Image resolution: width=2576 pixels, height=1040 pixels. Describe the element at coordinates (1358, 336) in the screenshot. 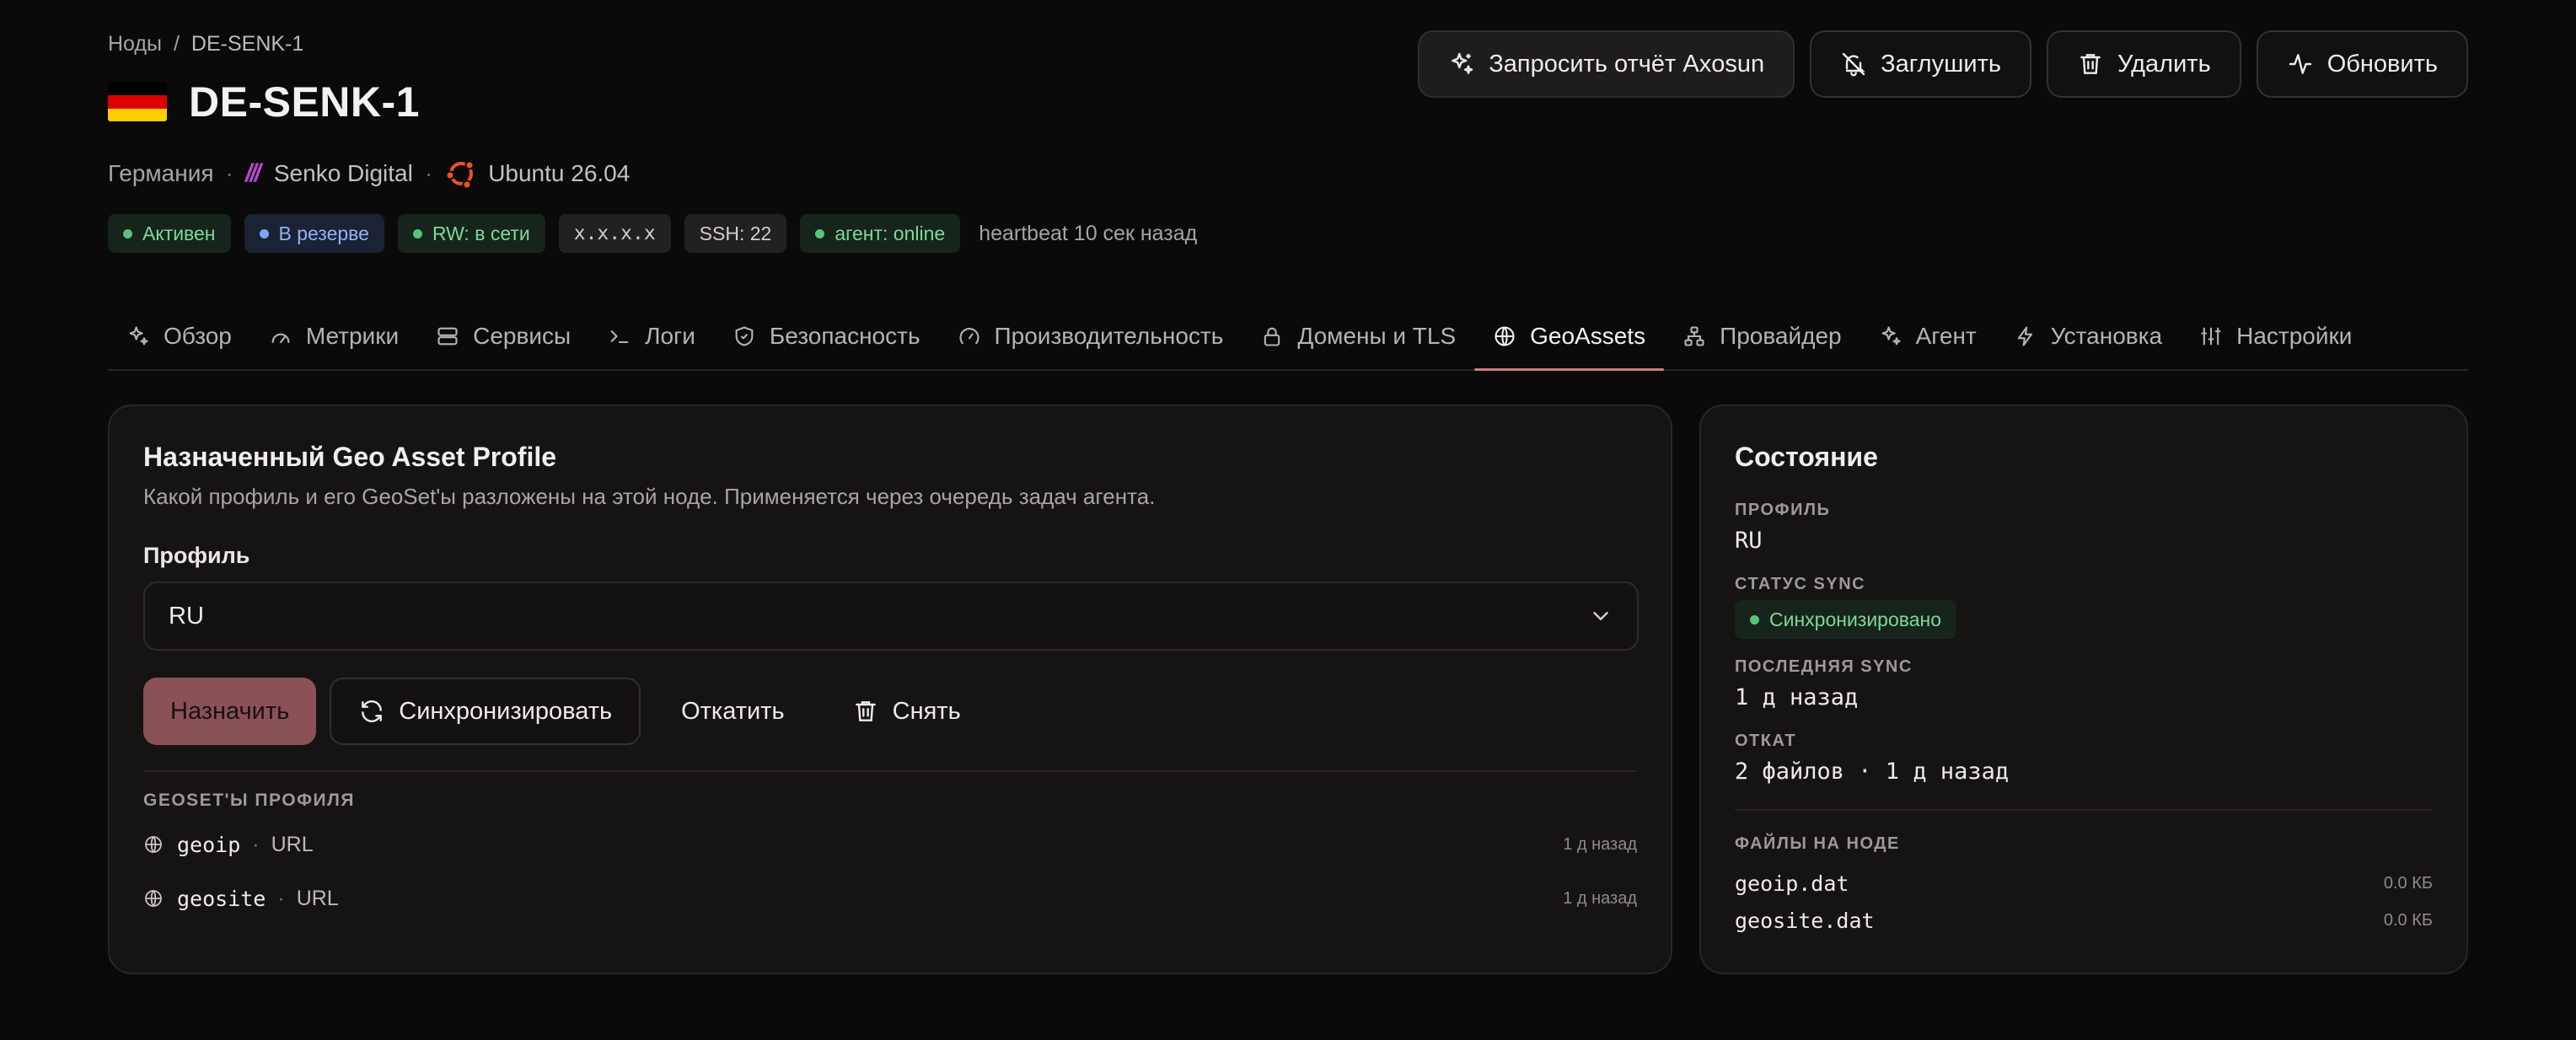

I see `tab-domains-tls: Домены и TLS` at that location.